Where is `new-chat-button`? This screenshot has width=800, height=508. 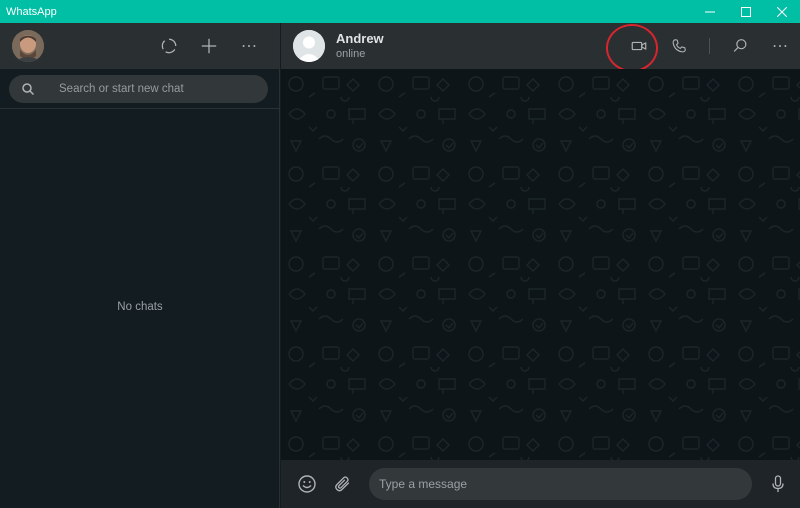
new-chat-button is located at coordinates (209, 46).